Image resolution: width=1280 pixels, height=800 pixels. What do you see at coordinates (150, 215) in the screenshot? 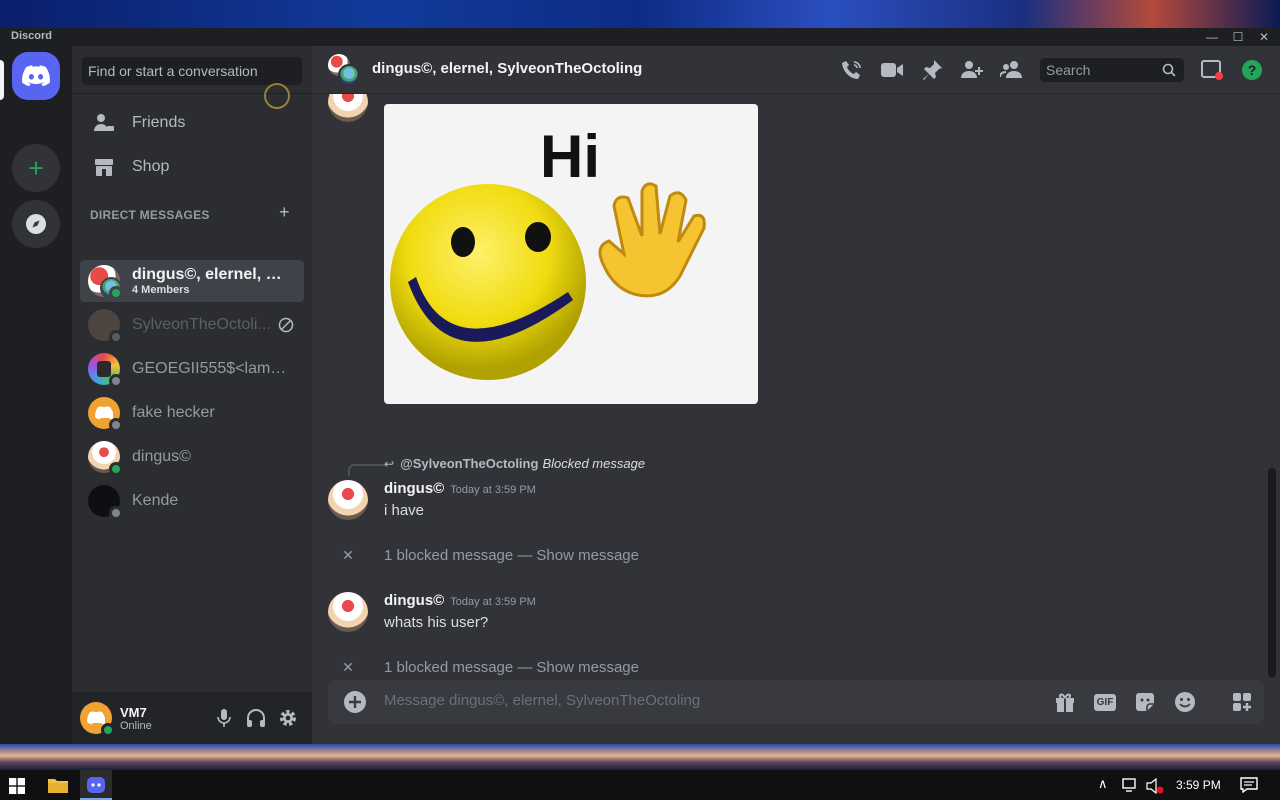
I see `dm-section-header: DIRECT MESSAGES` at bounding box center [150, 215].